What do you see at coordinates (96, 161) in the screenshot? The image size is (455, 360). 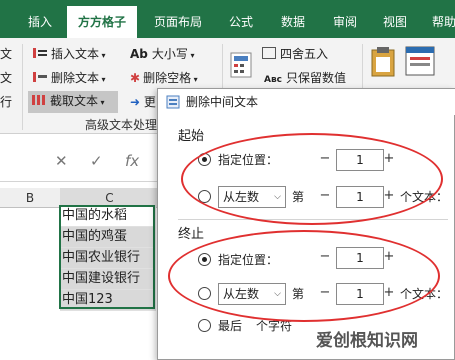 I see `confirm-icon: ✓` at bounding box center [96, 161].